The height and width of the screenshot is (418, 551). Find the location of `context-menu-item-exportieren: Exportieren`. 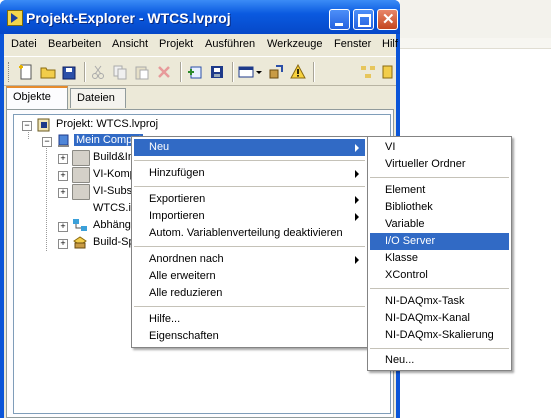

context-menu-item-exportieren: Exportieren is located at coordinates (249, 199).